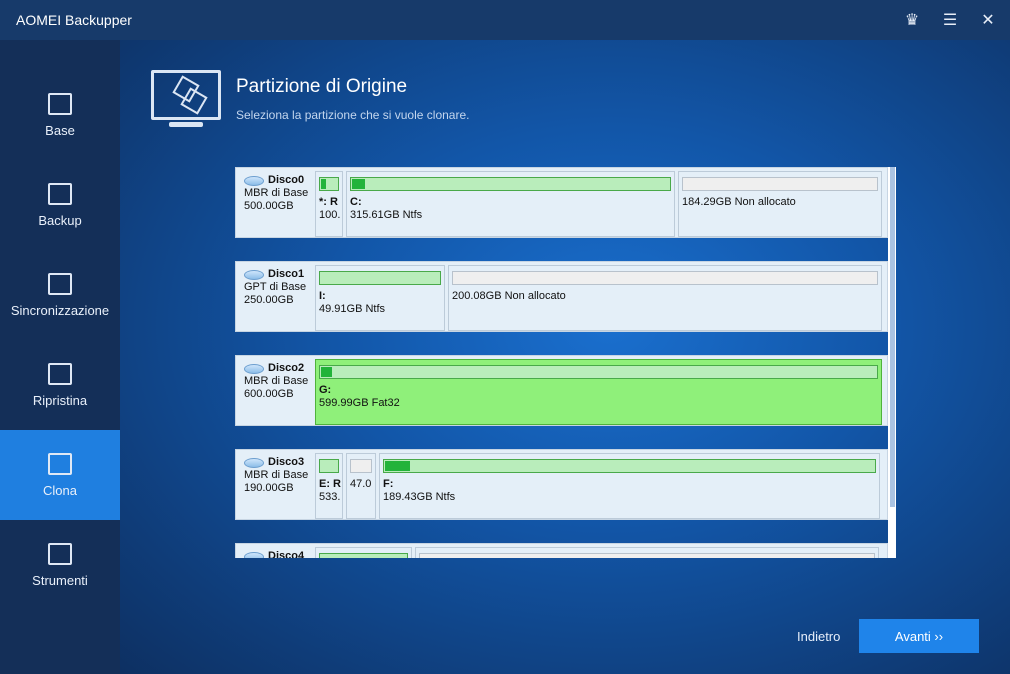  Describe the element at coordinates (330, 215) in the screenshot. I see `partition-info: 100.` at that location.